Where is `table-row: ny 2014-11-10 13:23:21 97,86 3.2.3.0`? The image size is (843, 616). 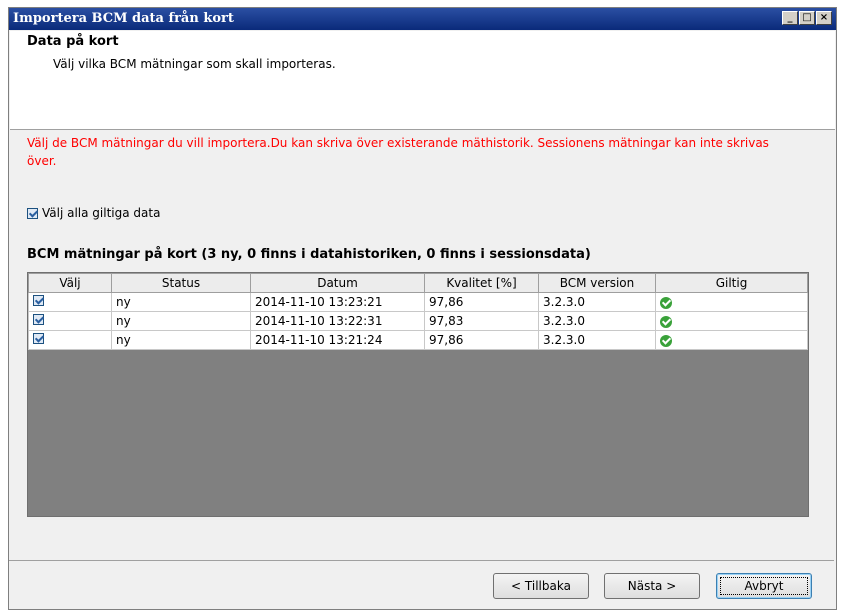 table-row: ny 2014-11-10 13:23:21 97,86 3.2.3.0 is located at coordinates (418, 302).